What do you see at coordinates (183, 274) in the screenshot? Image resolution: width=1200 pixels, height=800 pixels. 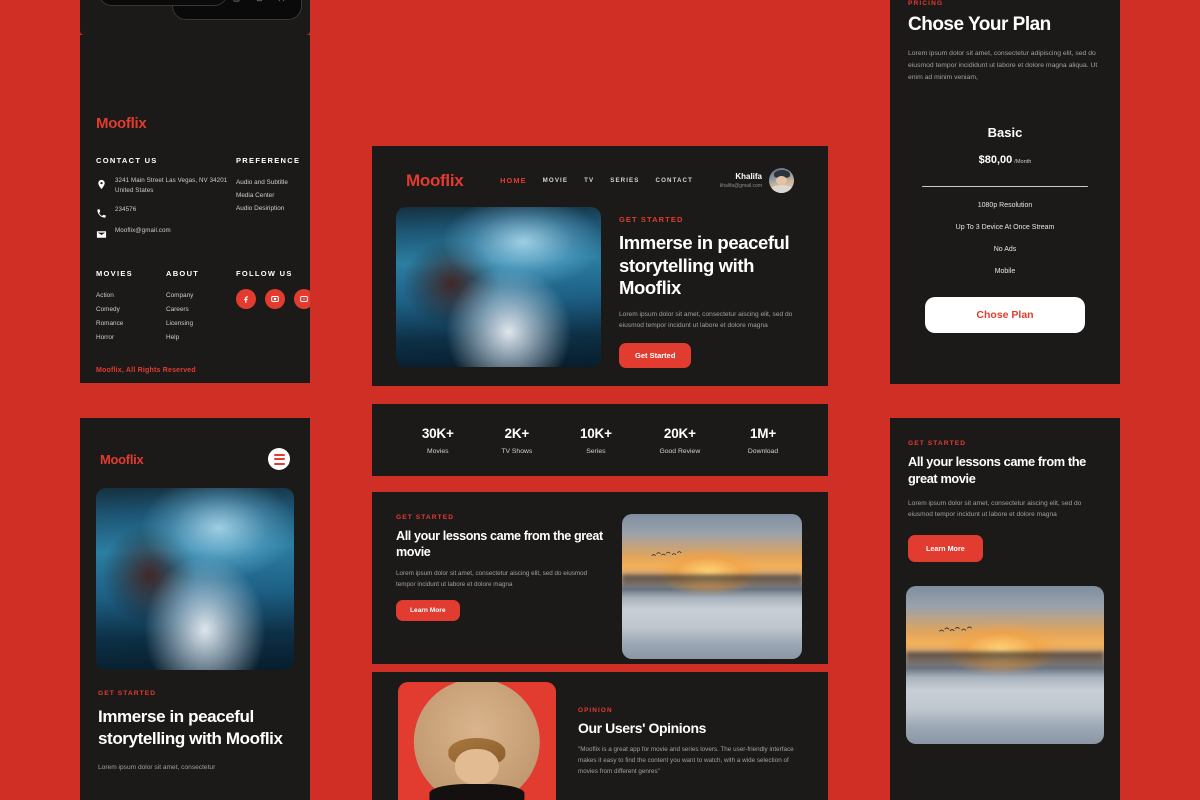 I see `footer-about-title: ABOUT` at bounding box center [183, 274].